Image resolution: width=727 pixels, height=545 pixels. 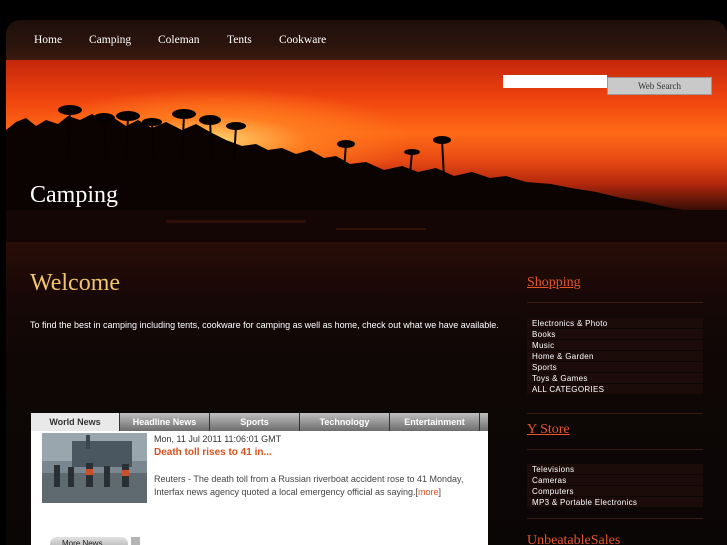 I want to click on more-news-arrow, so click(x=135, y=541).